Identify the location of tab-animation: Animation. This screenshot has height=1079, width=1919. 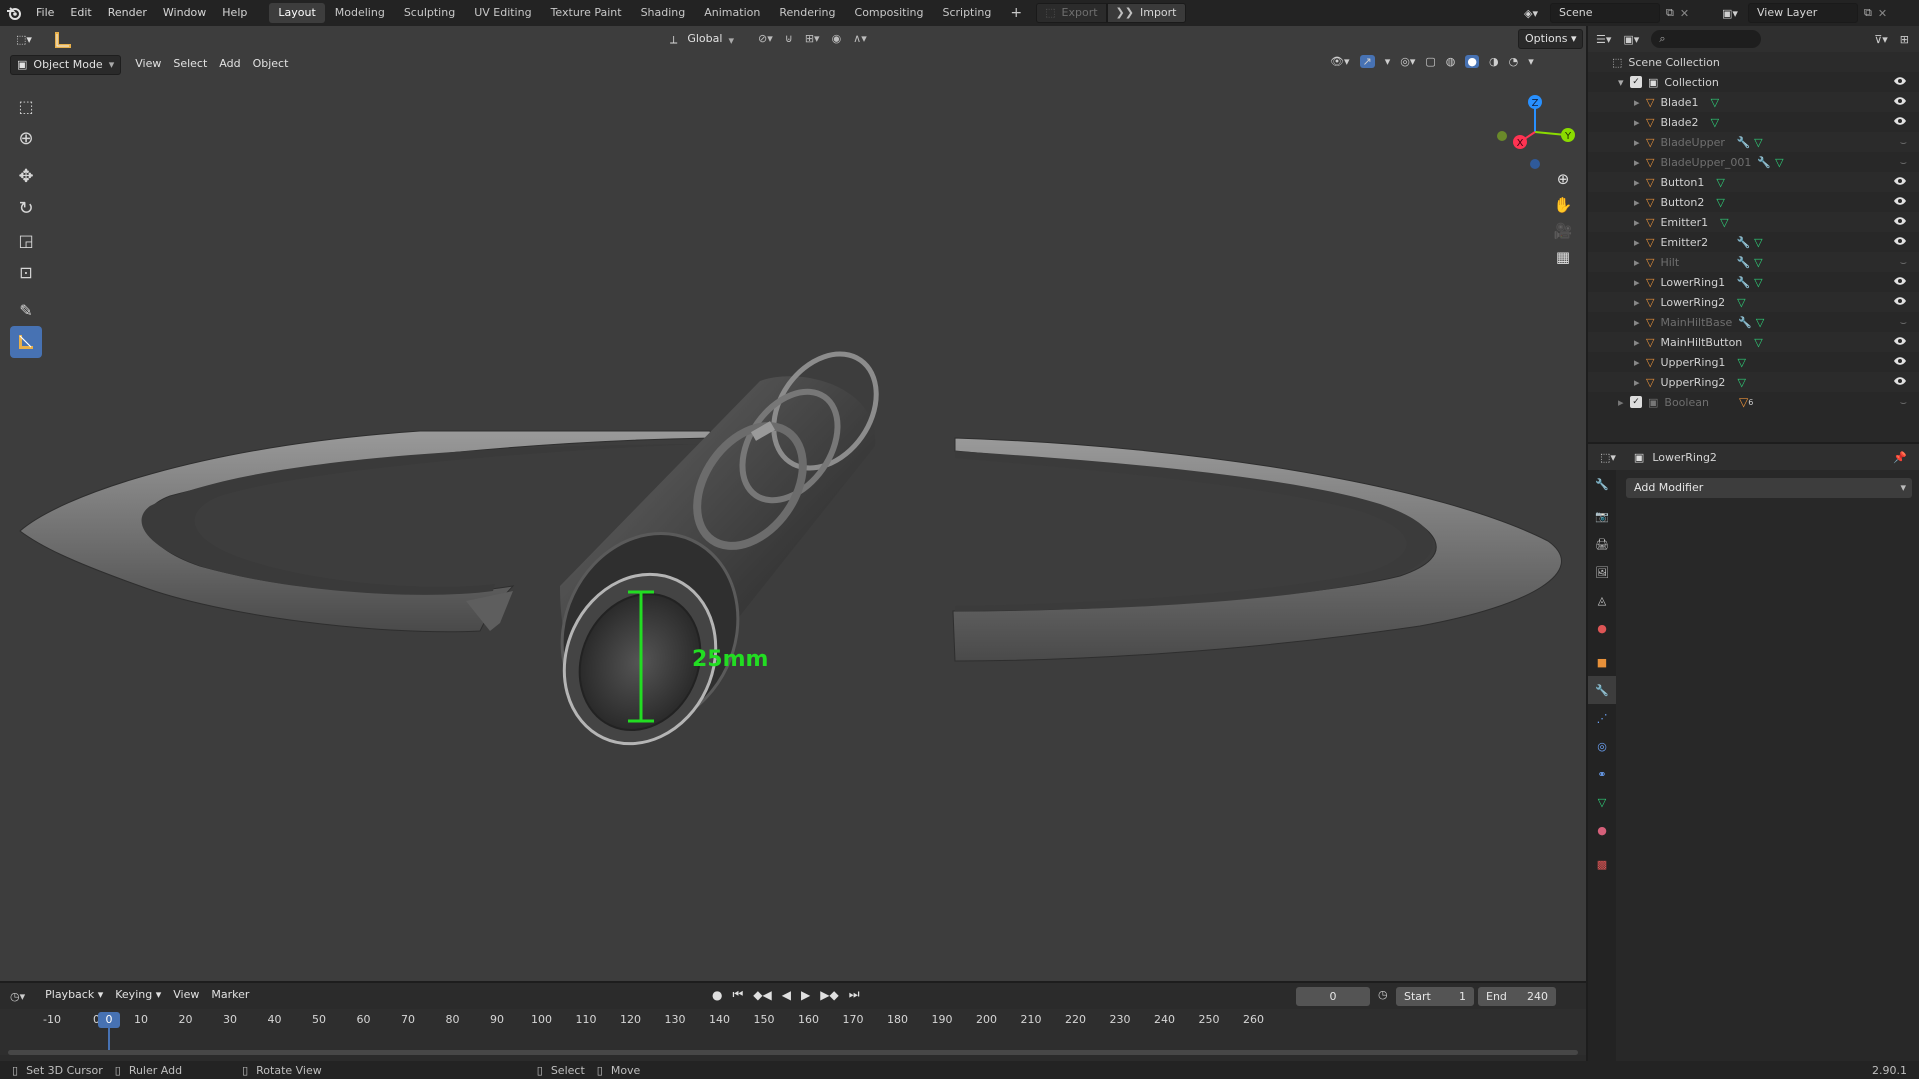
(732, 13).